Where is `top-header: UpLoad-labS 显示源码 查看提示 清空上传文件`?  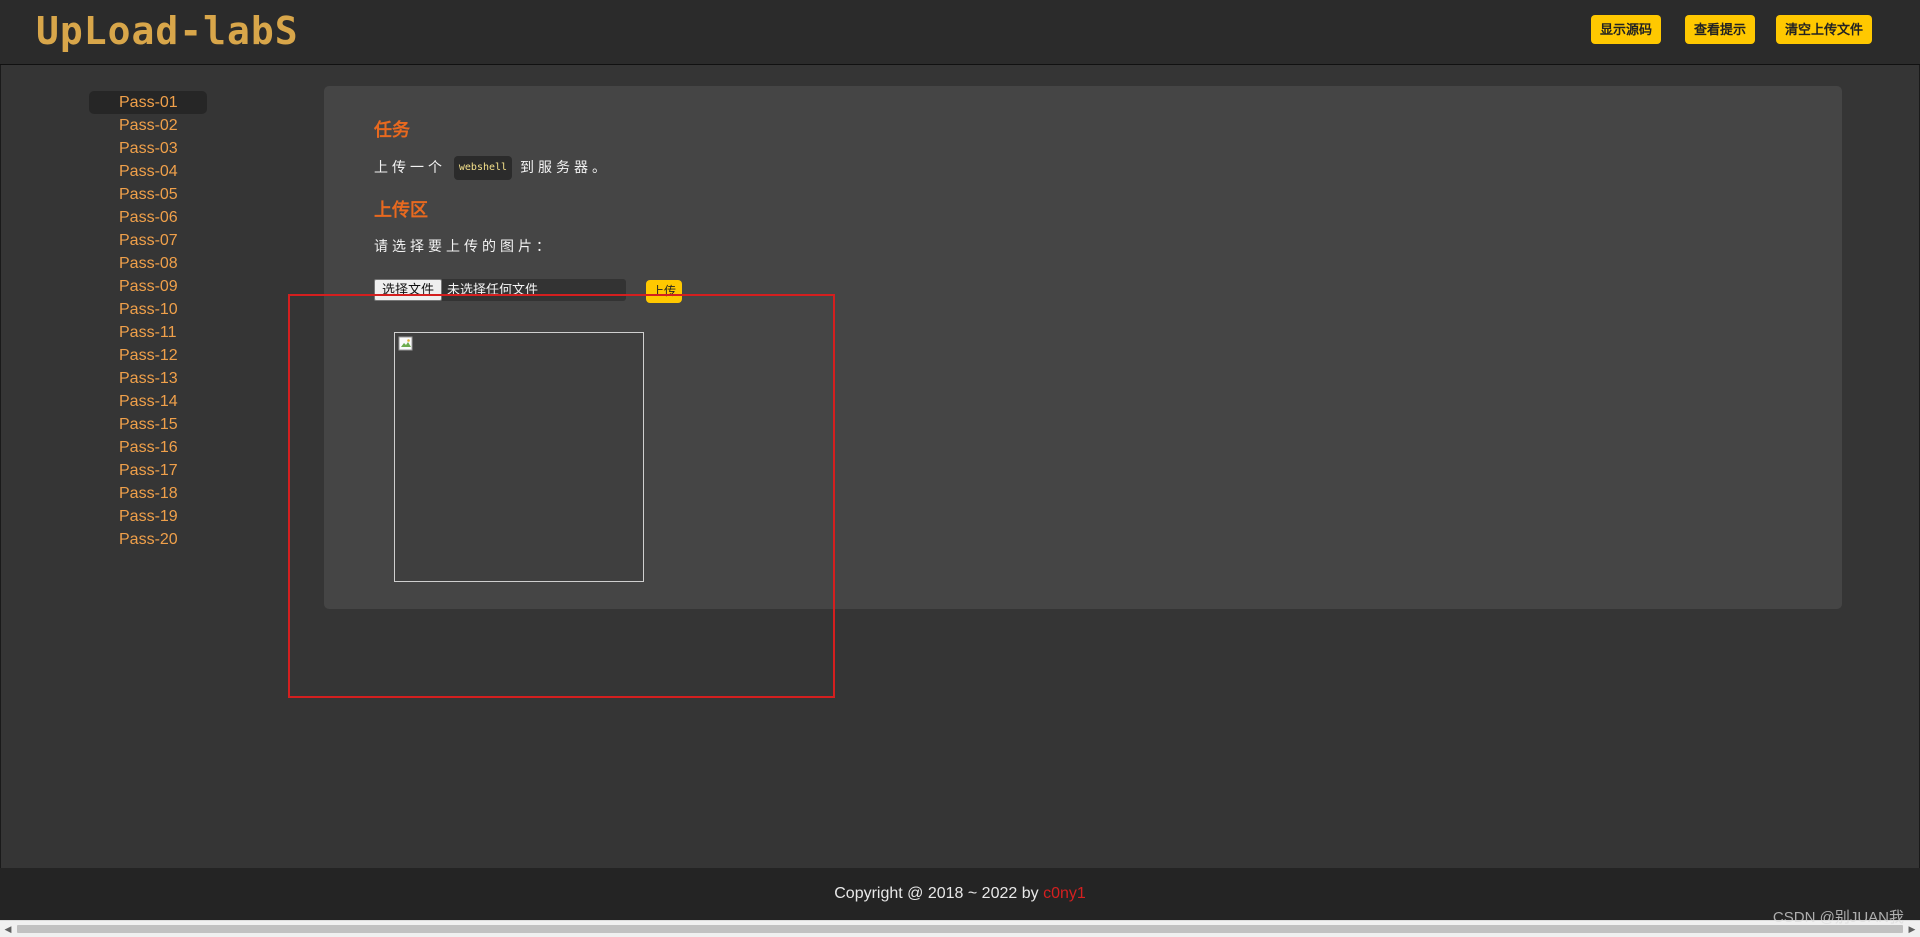 top-header: UpLoad-labS 显示源码 查看提示 清空上传文件 is located at coordinates (960, 32).